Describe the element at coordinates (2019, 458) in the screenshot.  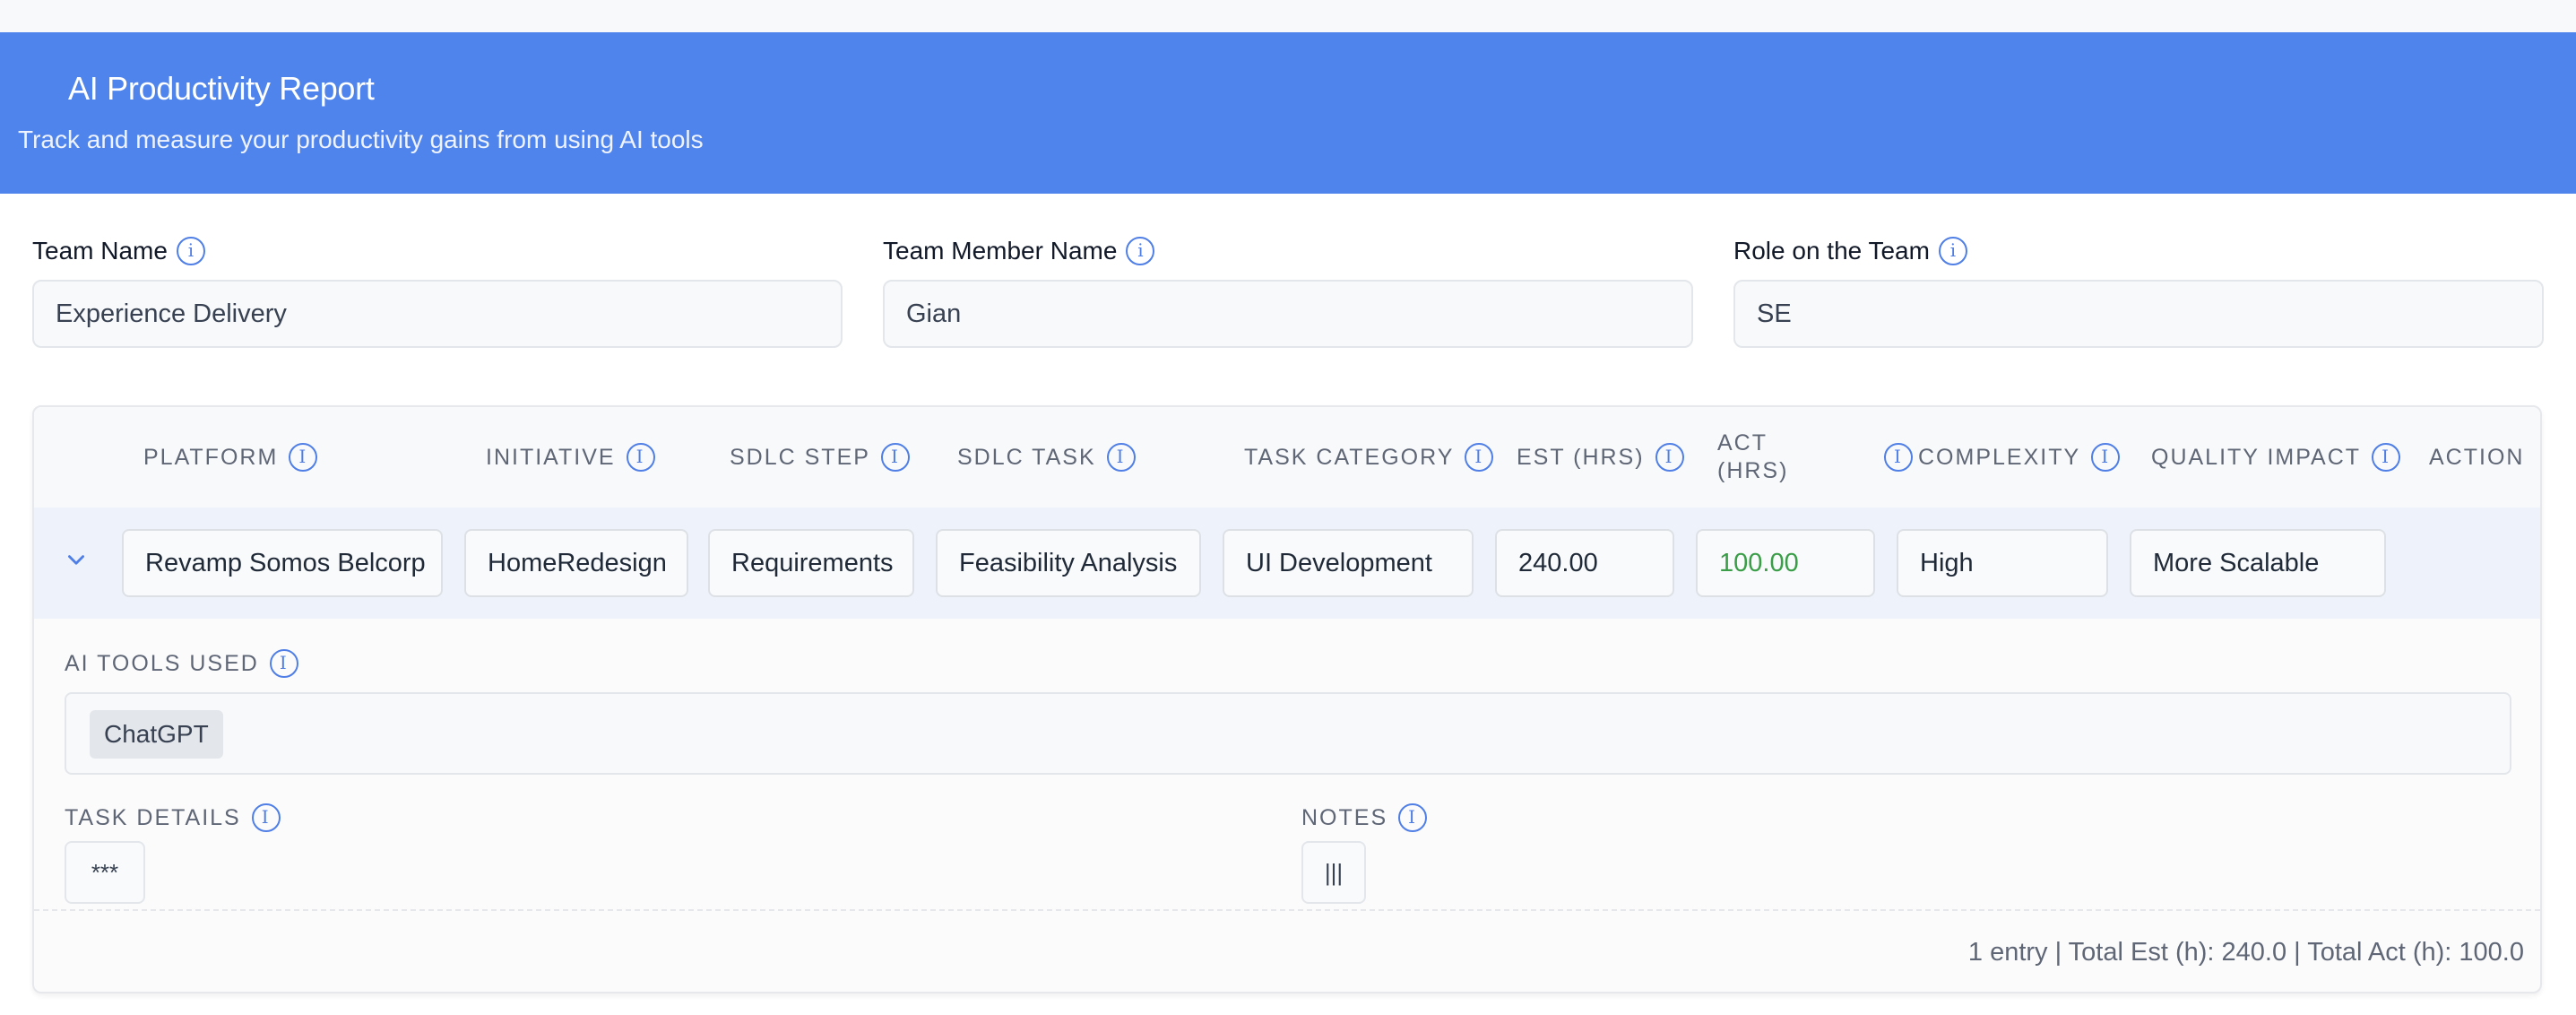
I see `column-complexity: COMPLEXITY i` at that location.